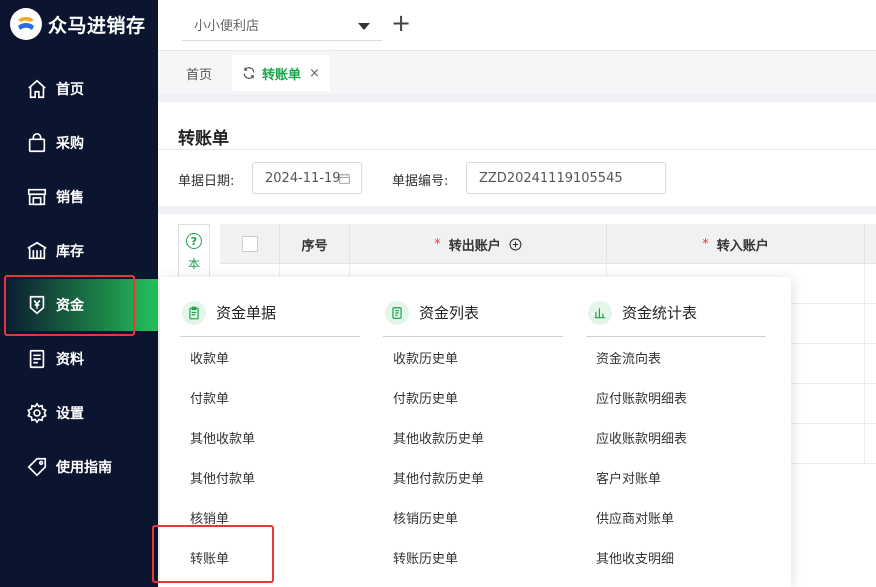 The width and height of the screenshot is (876, 587). What do you see at coordinates (37, 143) in the screenshot?
I see `shopping-bag-icon` at bounding box center [37, 143].